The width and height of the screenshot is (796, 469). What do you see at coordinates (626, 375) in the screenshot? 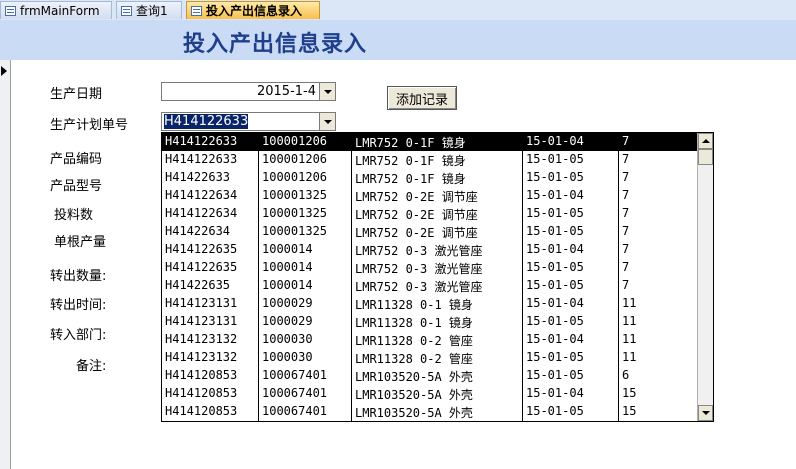
I see `quantity-cell: 6` at bounding box center [626, 375].